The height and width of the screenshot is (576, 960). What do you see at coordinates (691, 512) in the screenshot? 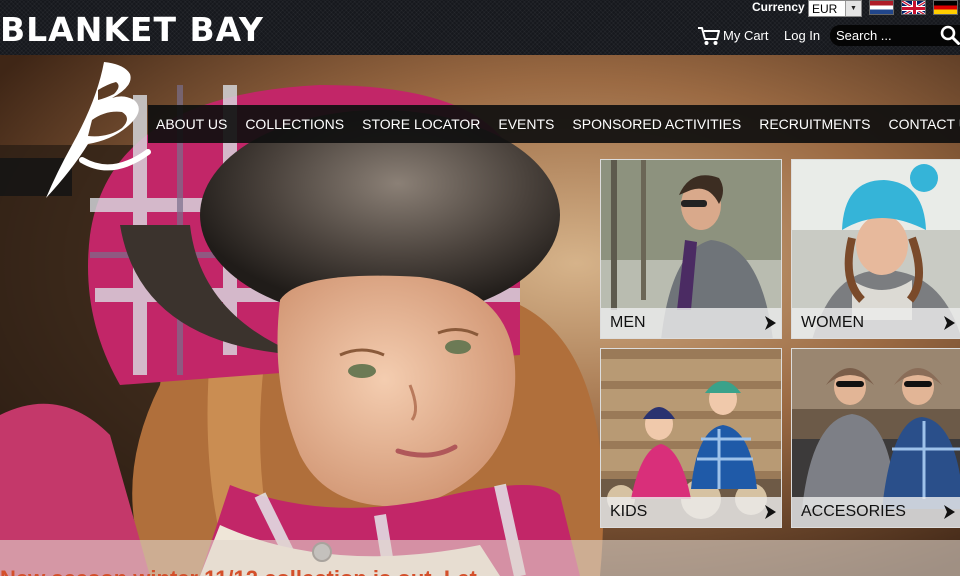
I see `tile-caption-bar: KIDS` at bounding box center [691, 512].